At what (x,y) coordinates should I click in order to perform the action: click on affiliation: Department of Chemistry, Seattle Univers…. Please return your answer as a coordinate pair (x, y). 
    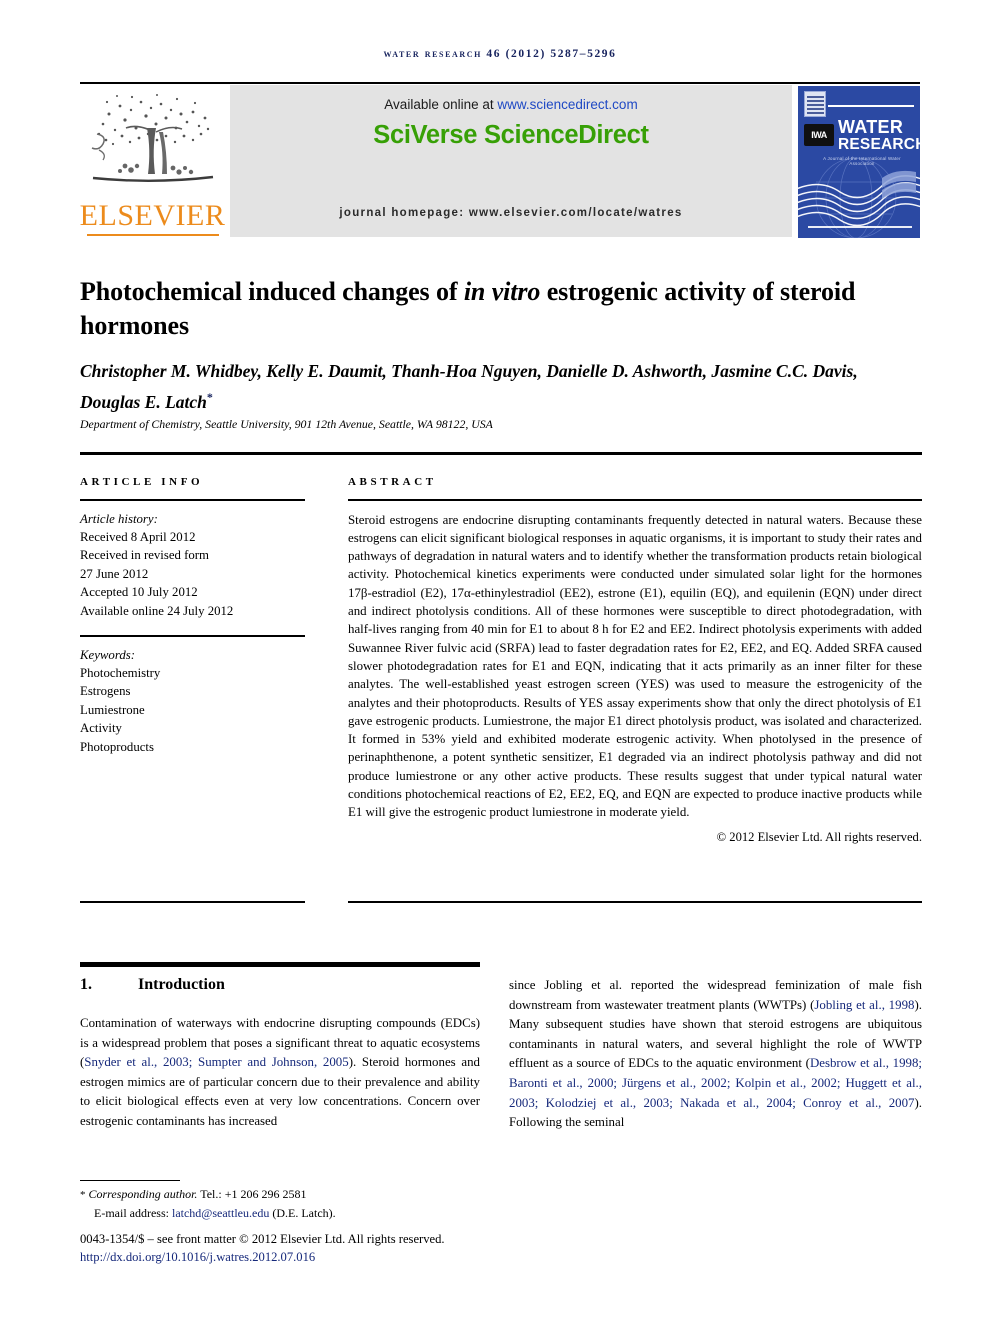
    Looking at the image, I should click on (286, 424).